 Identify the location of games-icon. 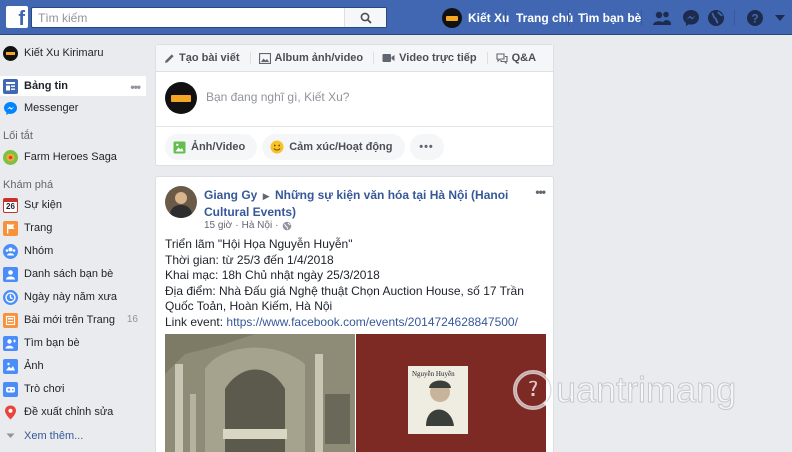
(10, 389).